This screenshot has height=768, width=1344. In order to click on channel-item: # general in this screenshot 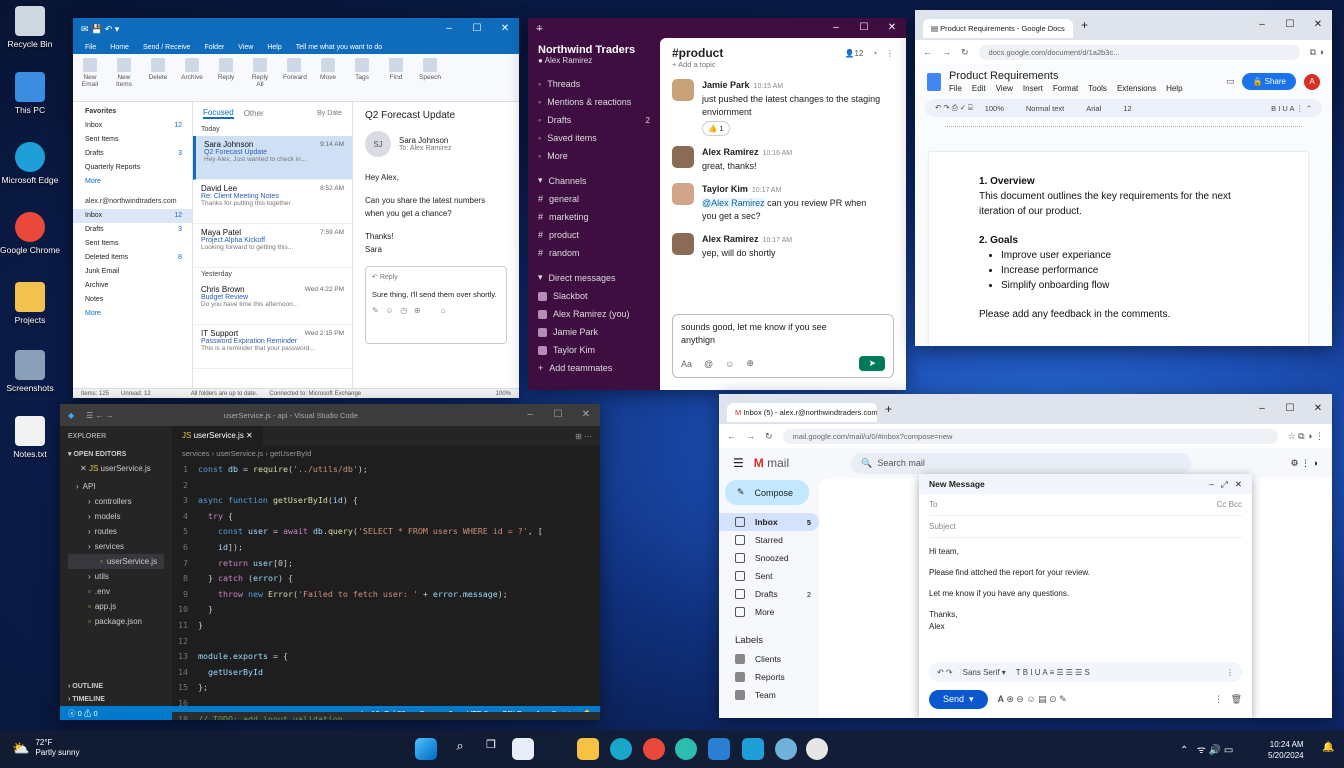, I will do `click(594, 199)`.